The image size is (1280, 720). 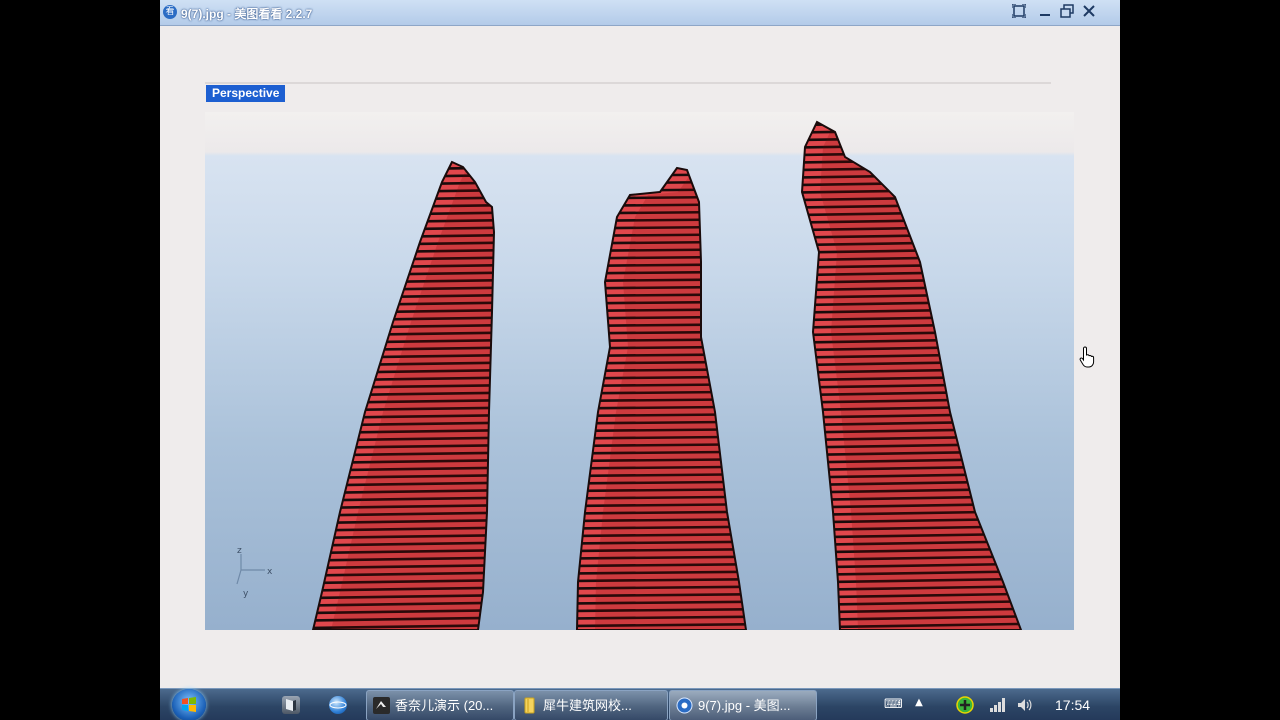 I want to click on security-icon, so click(x=965, y=705).